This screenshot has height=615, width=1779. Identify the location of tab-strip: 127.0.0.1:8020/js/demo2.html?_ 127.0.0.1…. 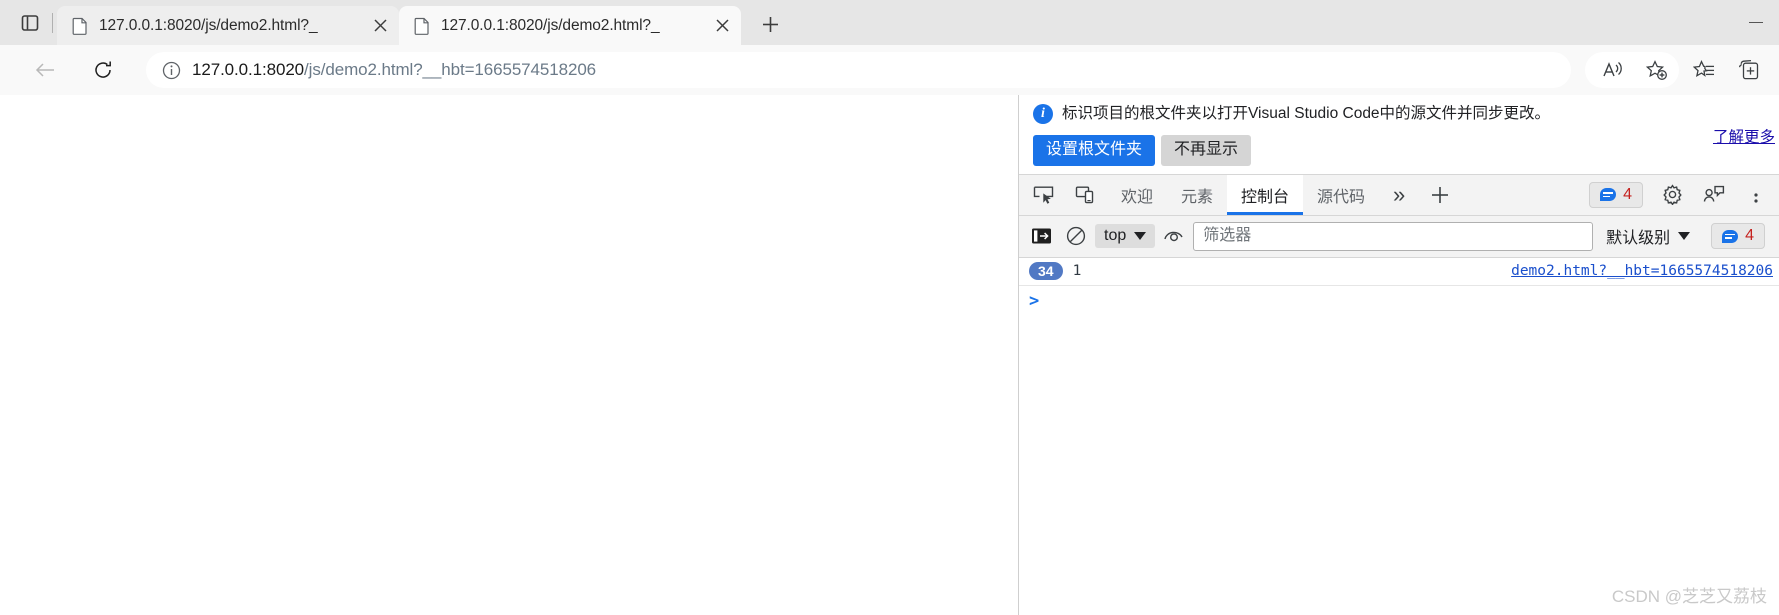
(889, 22).